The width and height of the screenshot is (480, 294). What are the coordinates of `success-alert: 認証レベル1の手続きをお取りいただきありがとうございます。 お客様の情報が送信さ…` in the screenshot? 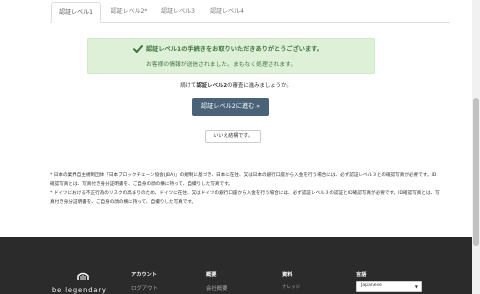 It's located at (231, 56).